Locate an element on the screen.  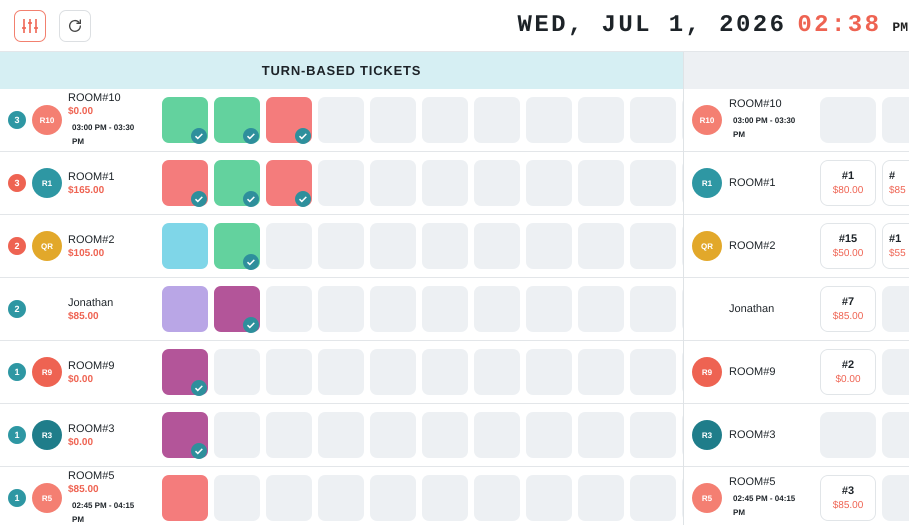
ticket-card: #1 $80.00 is located at coordinates (848, 183).